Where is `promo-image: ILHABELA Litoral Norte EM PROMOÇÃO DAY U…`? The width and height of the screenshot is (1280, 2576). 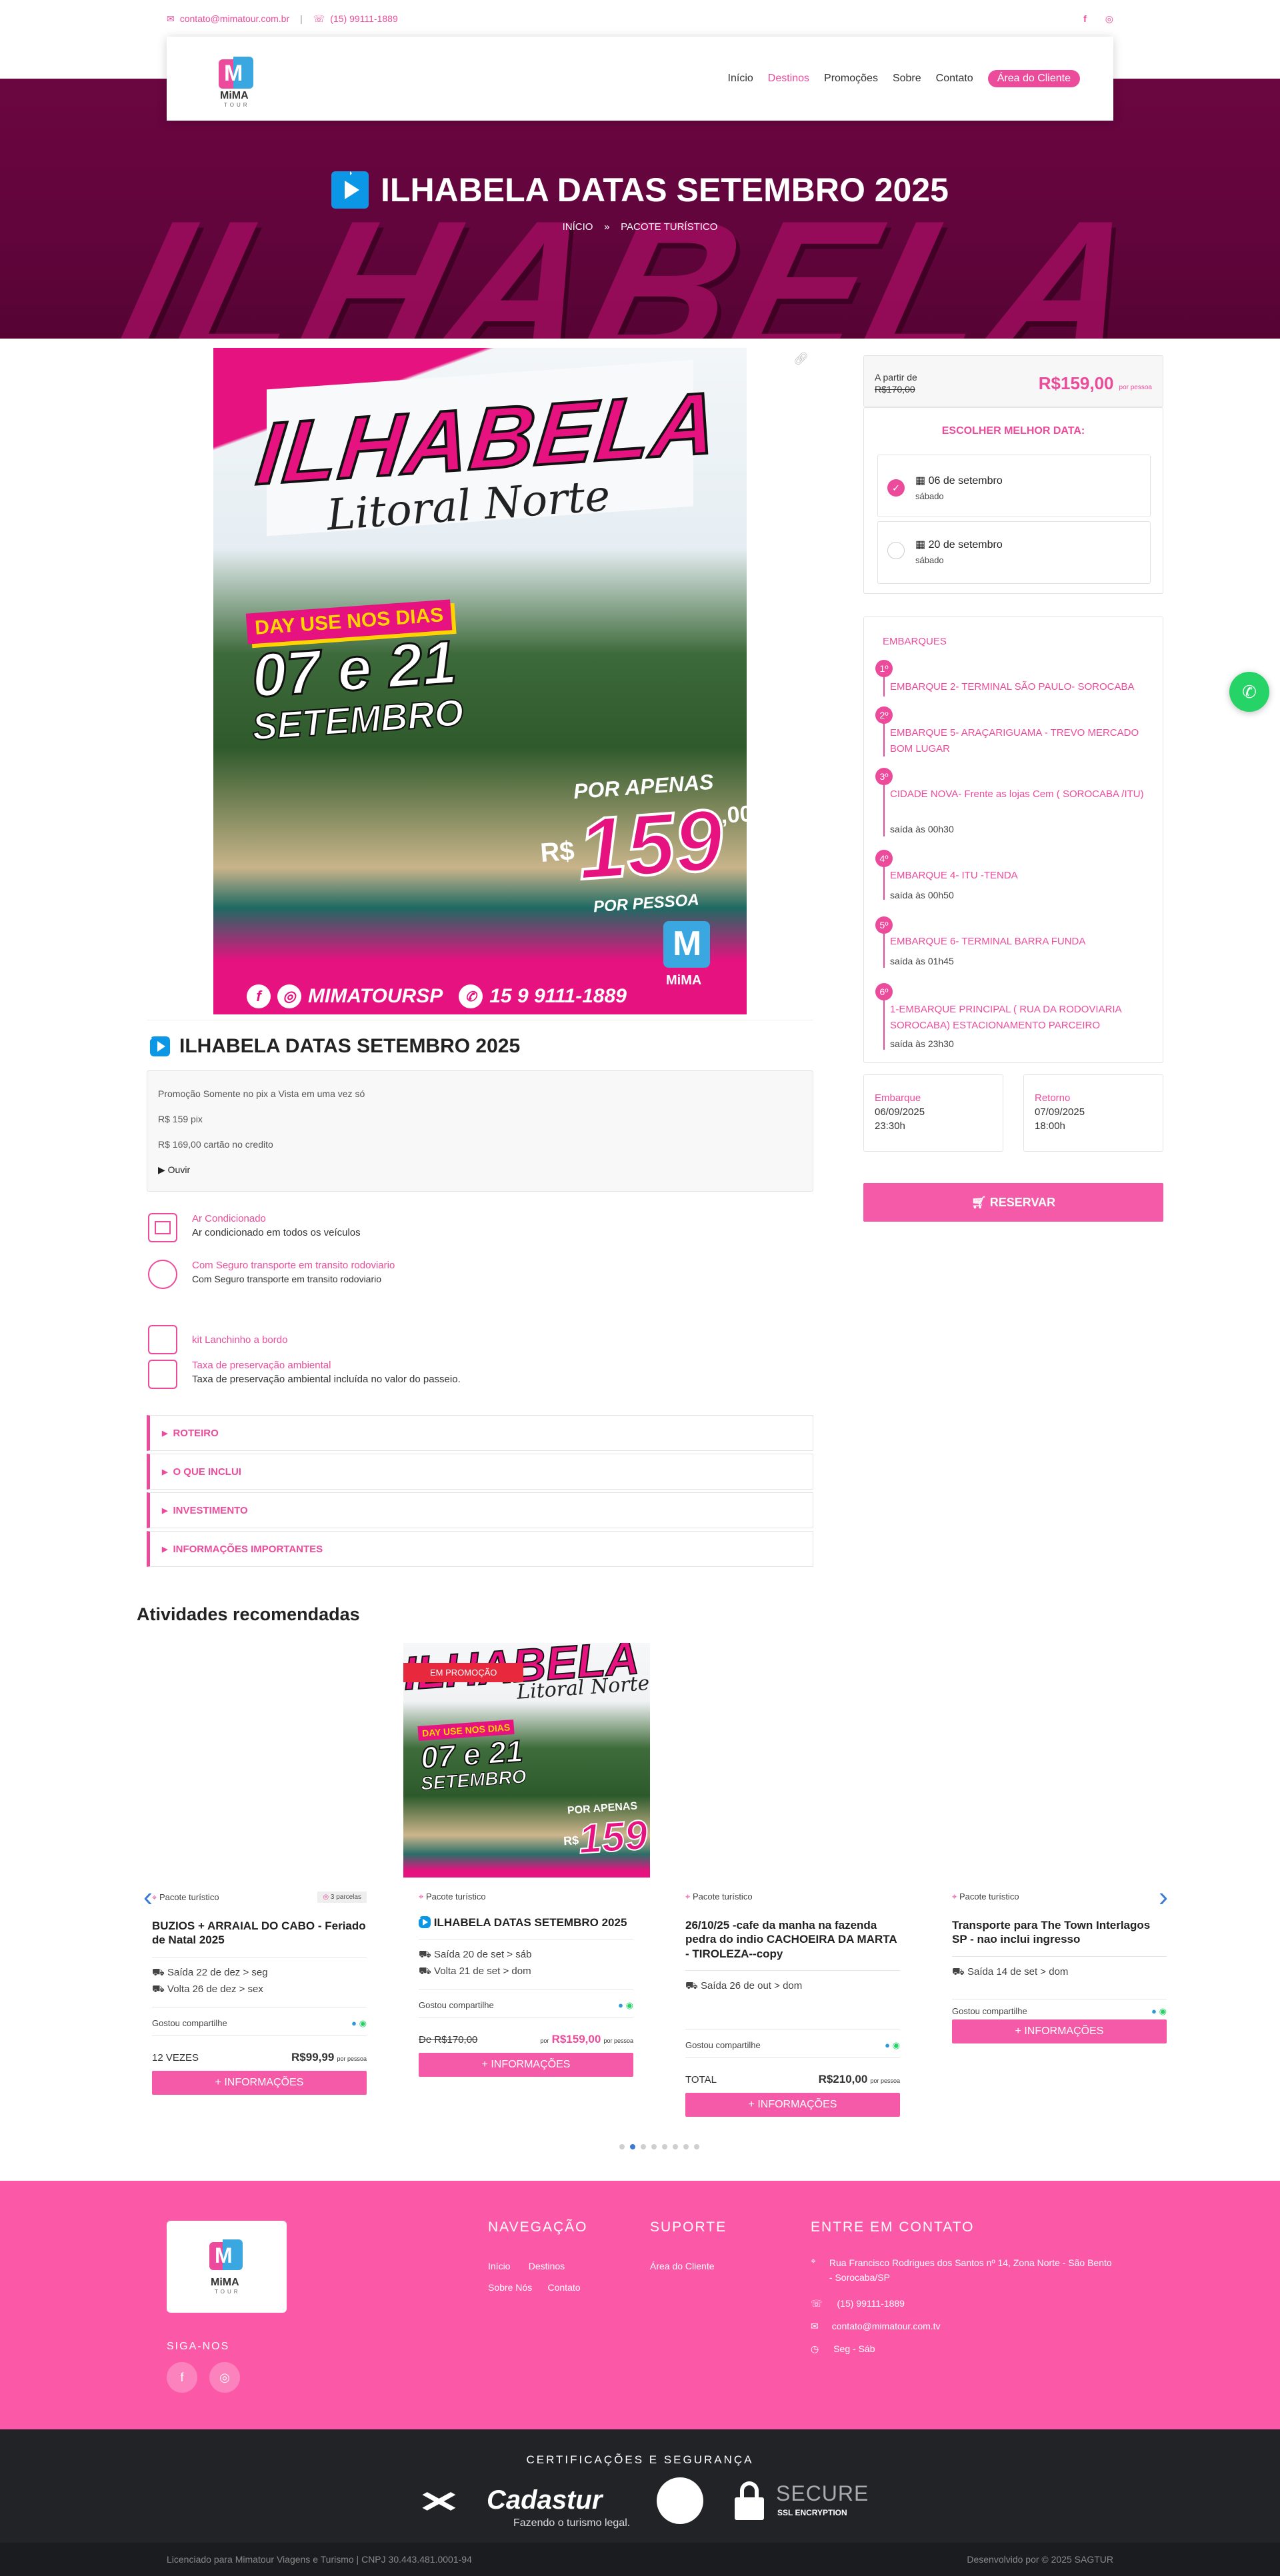
promo-image: ILHABELA Litoral Norte EM PROMOÇÃO DAY U… is located at coordinates (526, 1760).